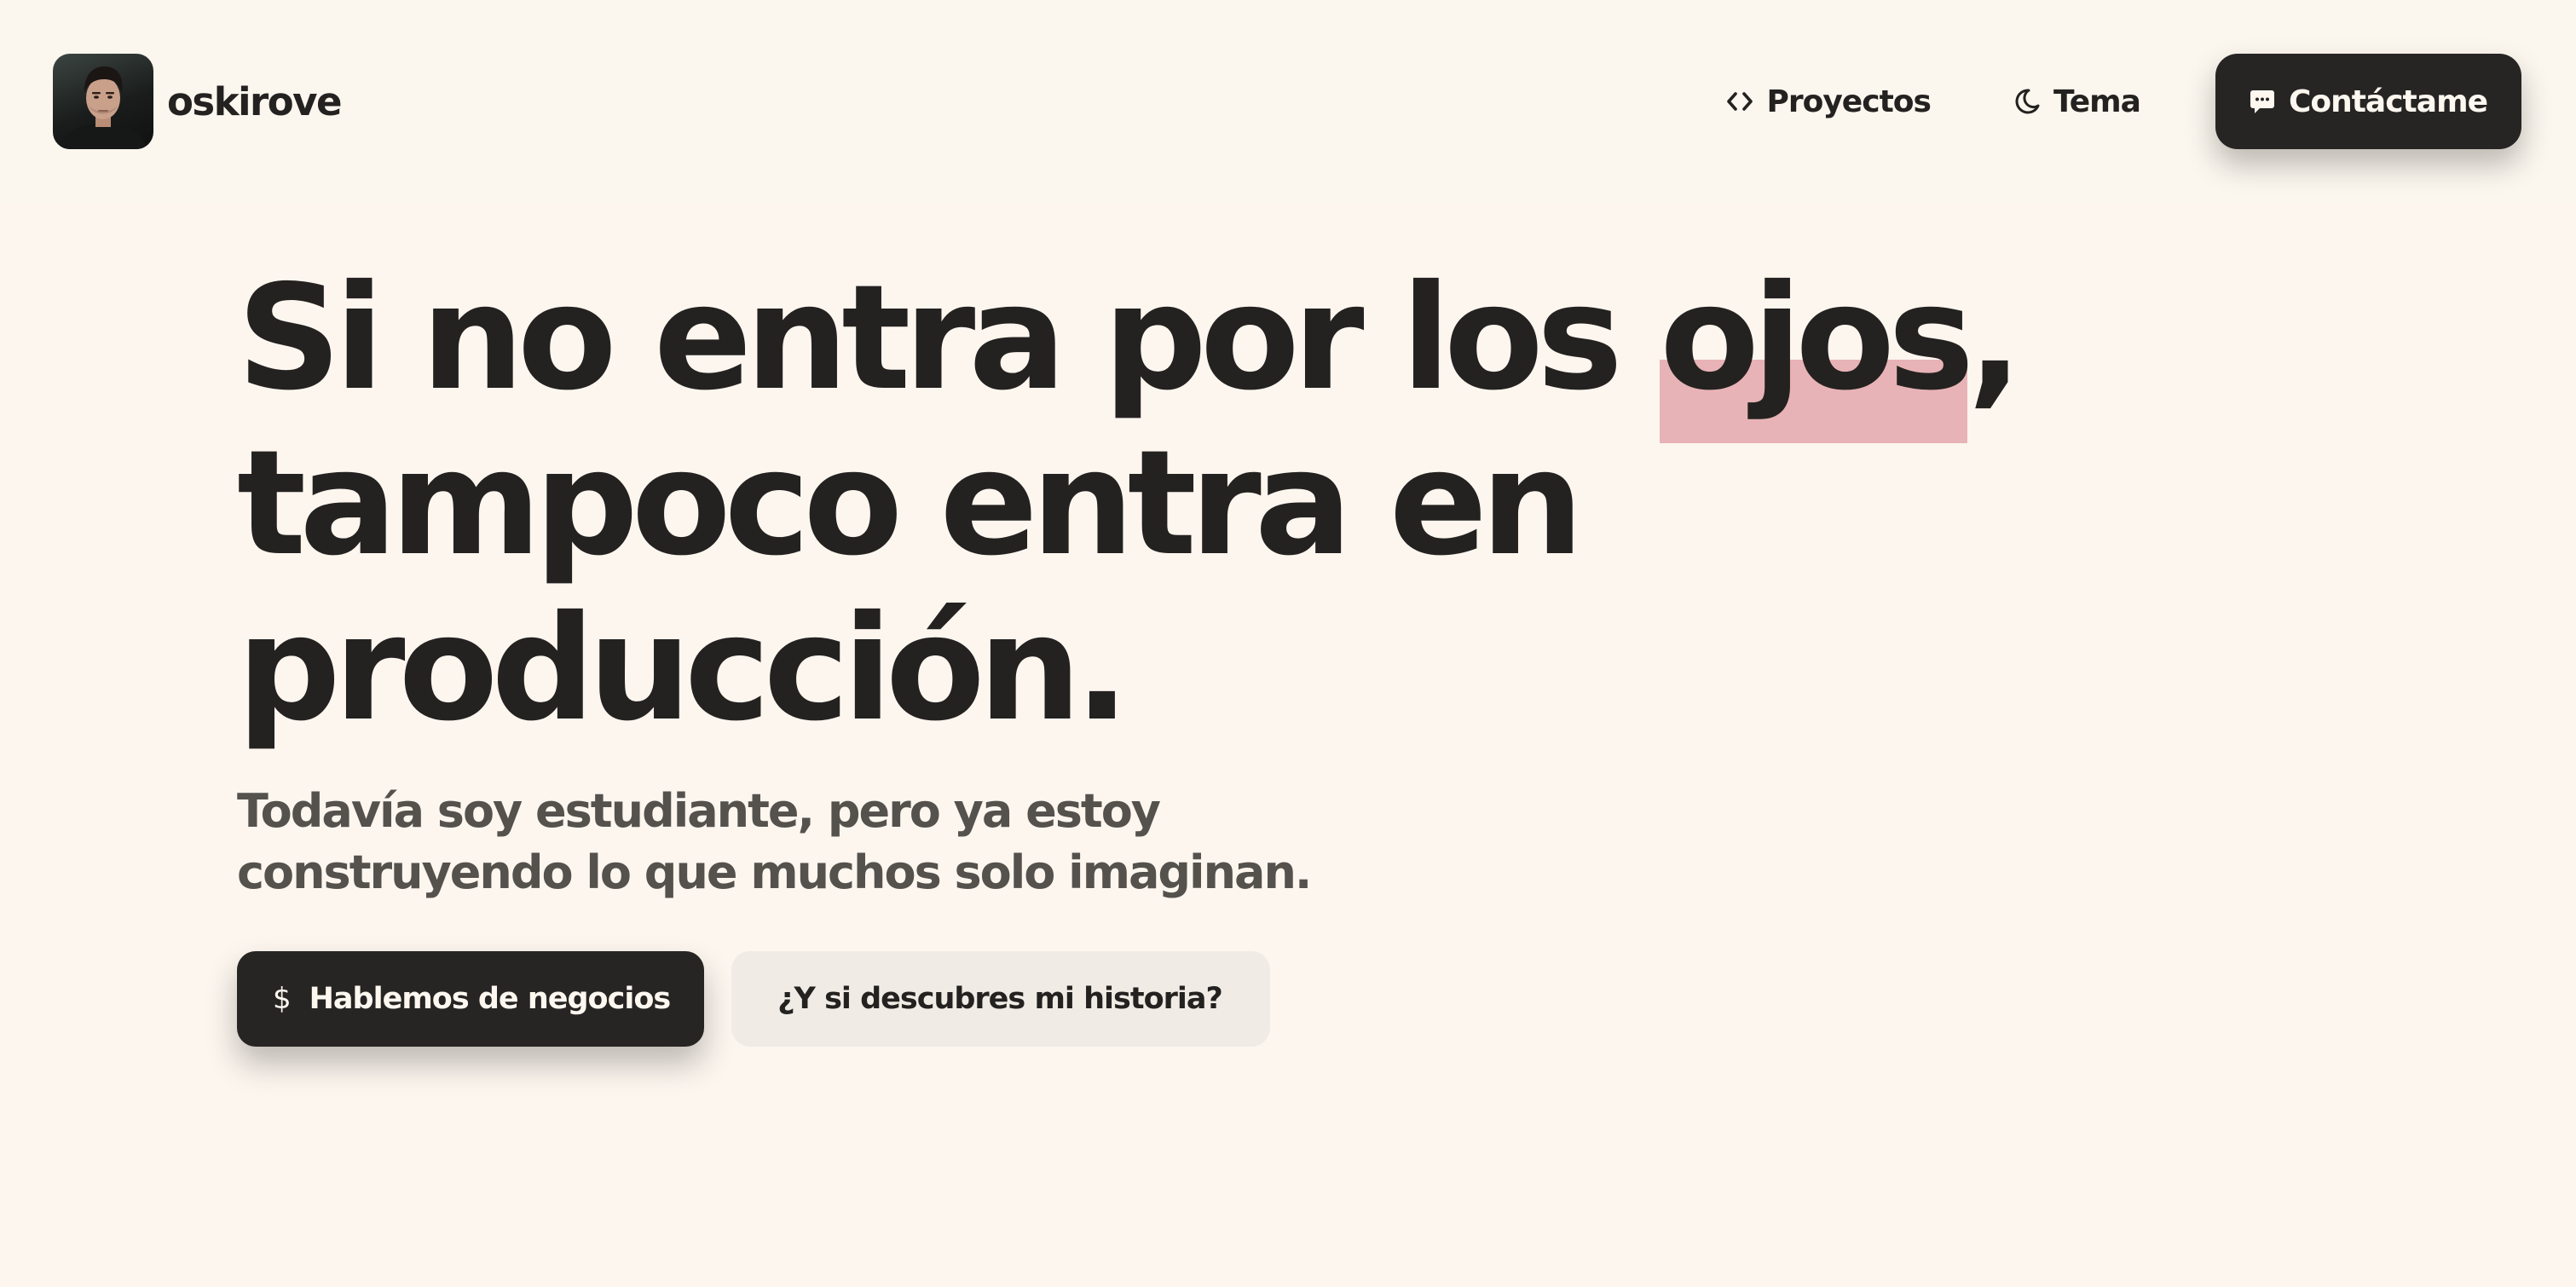 Image resolution: width=2576 pixels, height=1287 pixels. Describe the element at coordinates (490, 999) in the screenshot. I see `business-contact-label: Hablemos de negocios` at that location.